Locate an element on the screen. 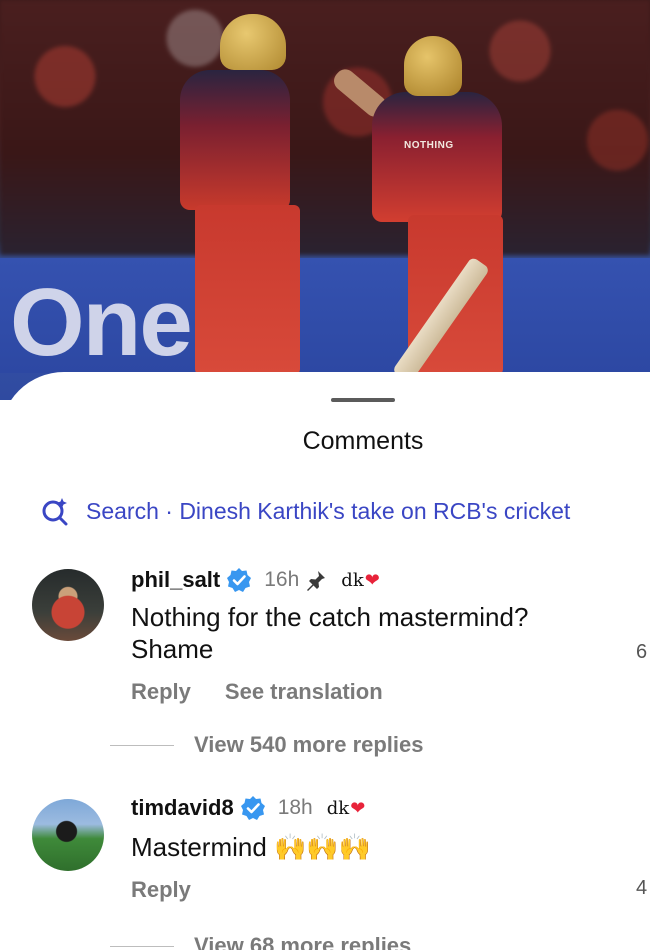 The image size is (650, 950). view-replies-button: View 68 more replies is located at coordinates (260, 941).